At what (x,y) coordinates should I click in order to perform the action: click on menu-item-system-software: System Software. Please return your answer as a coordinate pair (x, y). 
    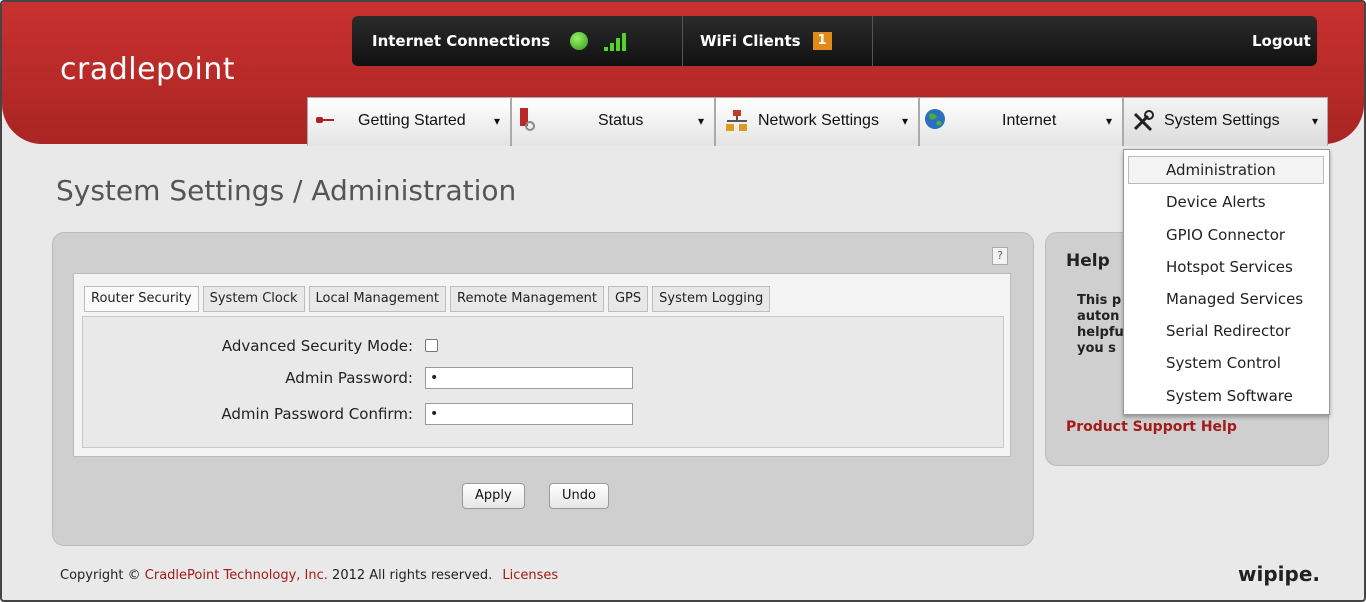
    Looking at the image, I should click on (1229, 396).